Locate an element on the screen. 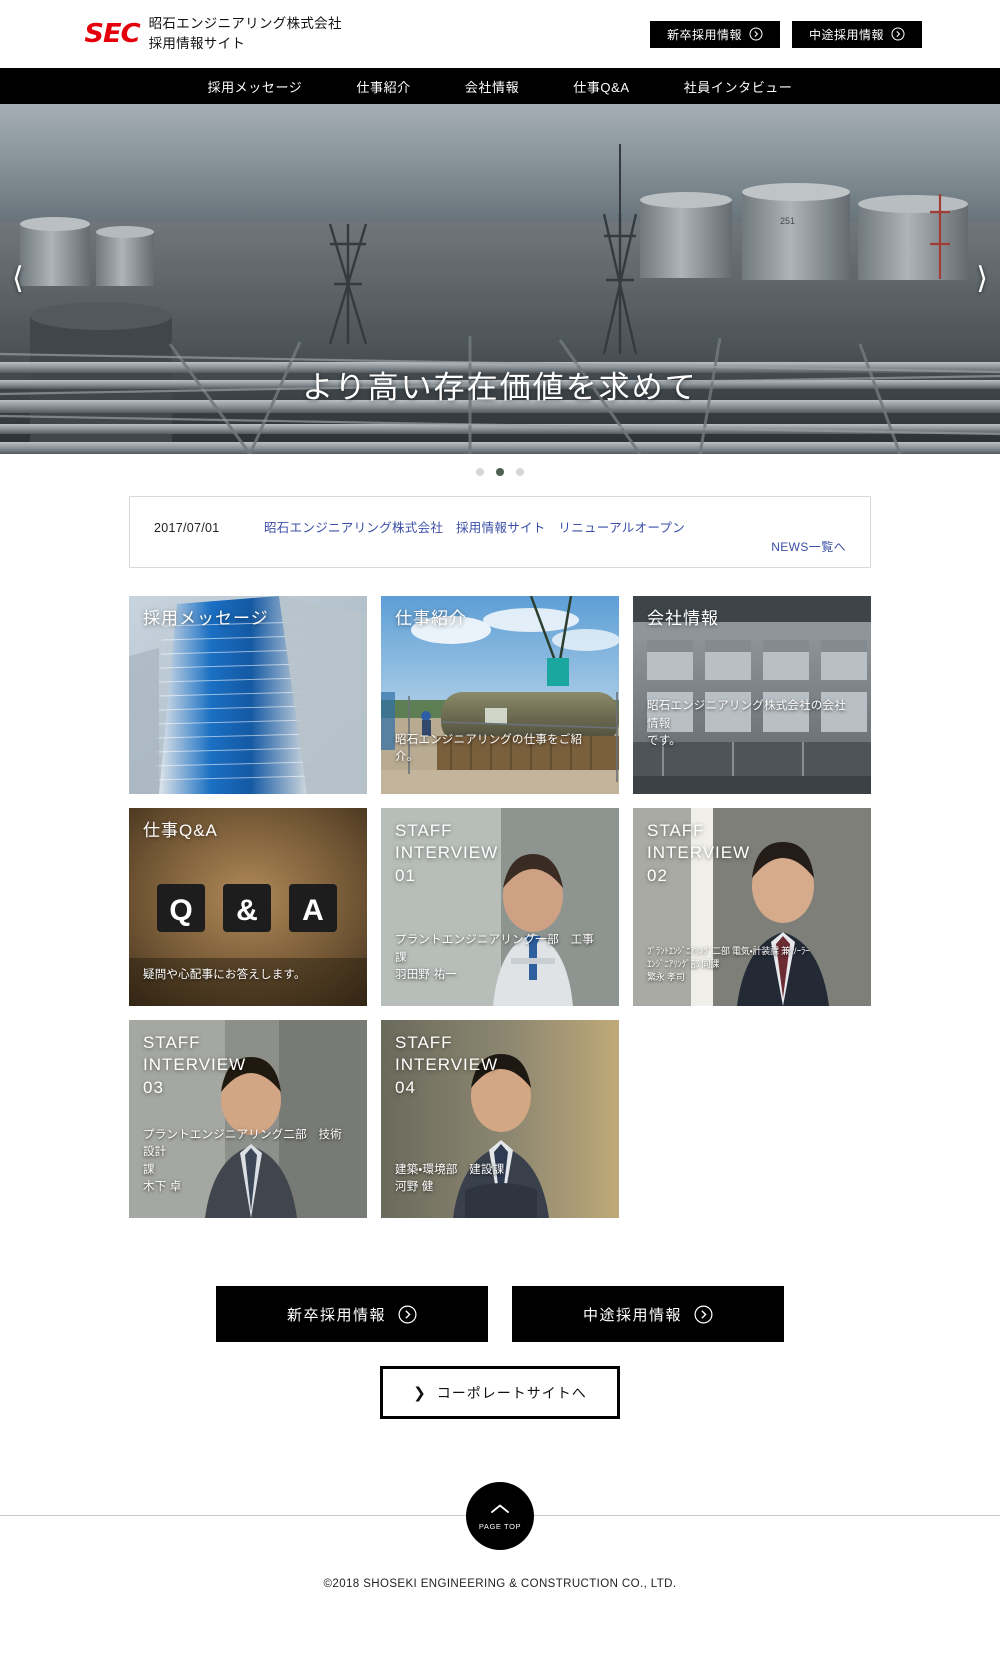  card-title-job-introduction: 仕事紹介 is located at coordinates (431, 618).